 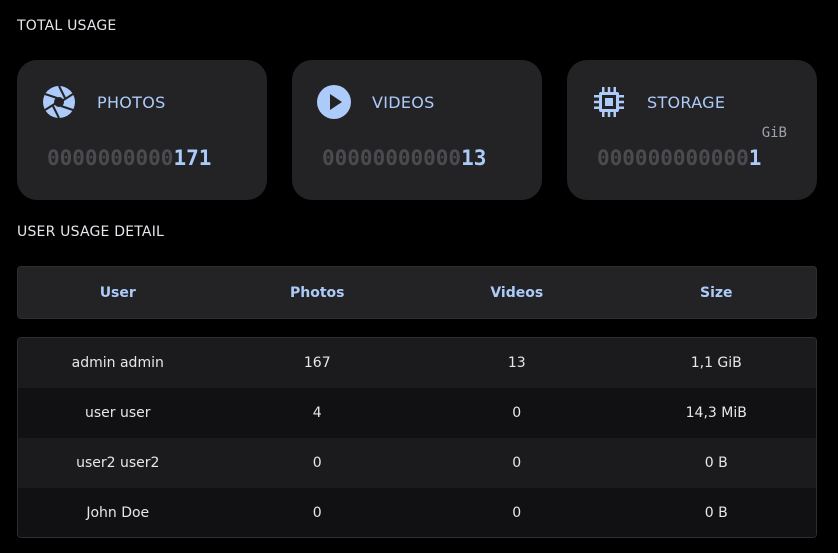 I want to click on column-header-size: Size, so click(x=716, y=292).